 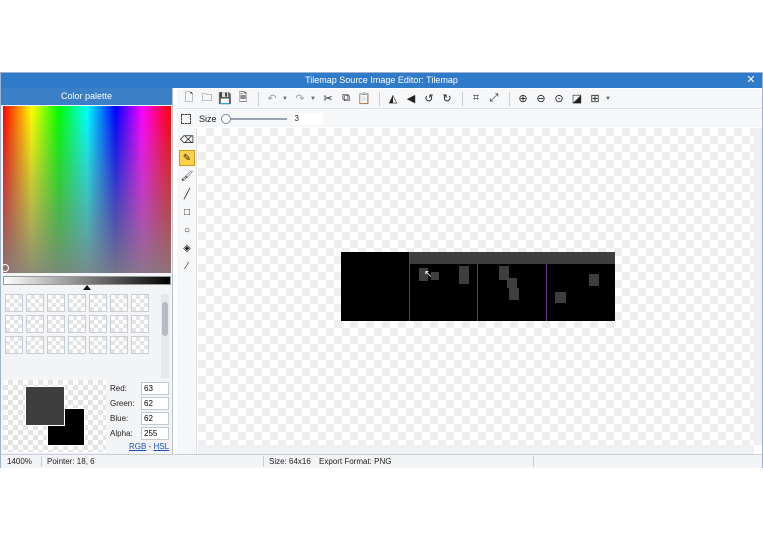 I want to click on copy-icon: ⧉, so click(x=346, y=99).